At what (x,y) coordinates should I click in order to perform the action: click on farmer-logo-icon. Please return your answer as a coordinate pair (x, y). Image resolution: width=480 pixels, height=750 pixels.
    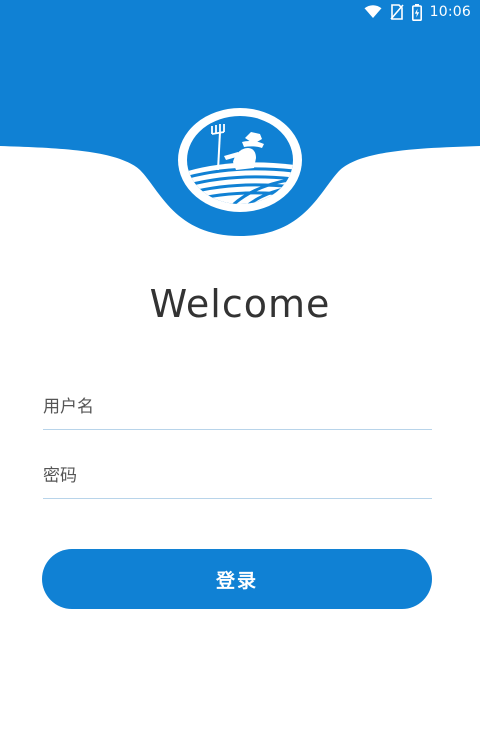
    Looking at the image, I should click on (240, 160).